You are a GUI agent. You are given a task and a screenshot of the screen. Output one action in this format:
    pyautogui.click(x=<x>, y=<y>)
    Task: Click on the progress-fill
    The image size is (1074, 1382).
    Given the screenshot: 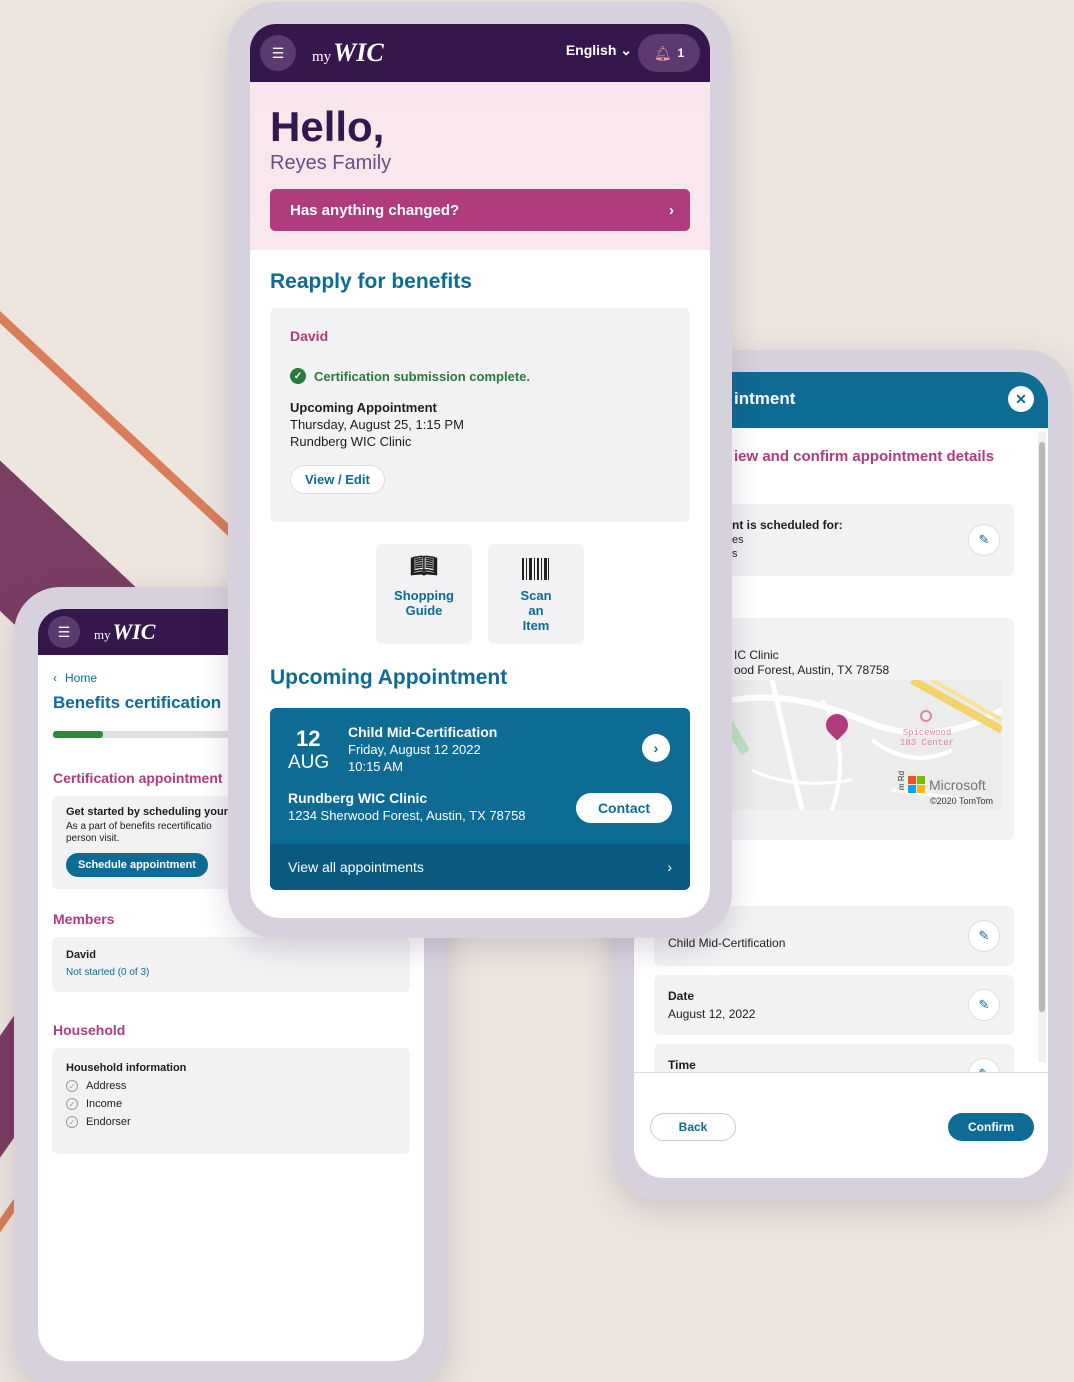 What is the action you would take?
    pyautogui.click(x=78, y=734)
    